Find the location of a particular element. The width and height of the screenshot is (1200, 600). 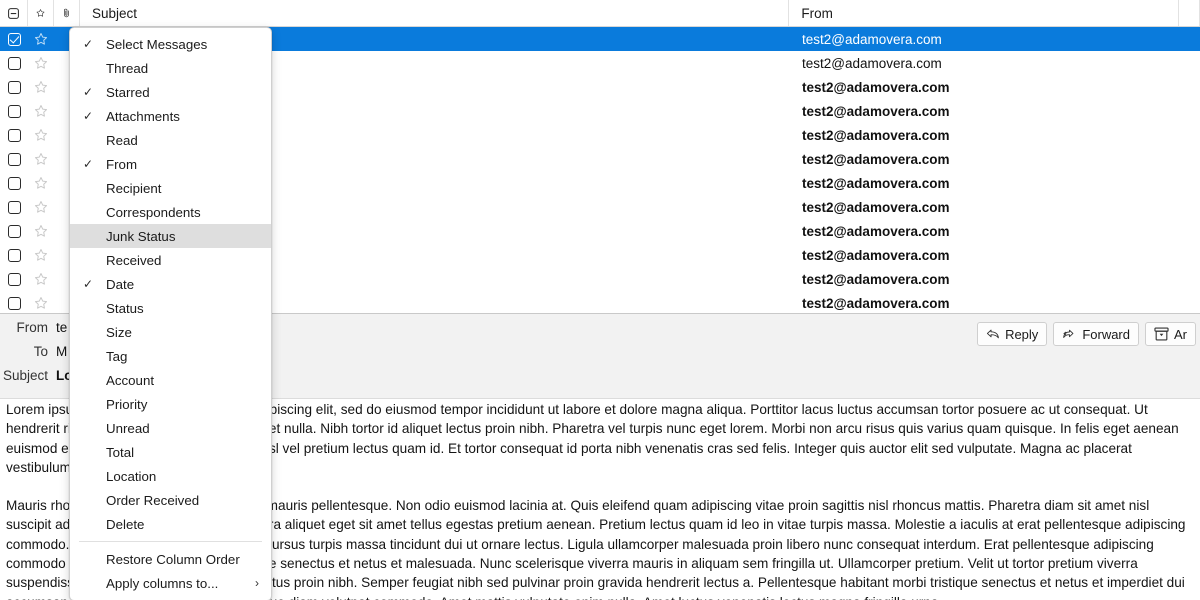

menu-item-read: Read is located at coordinates (170, 140).